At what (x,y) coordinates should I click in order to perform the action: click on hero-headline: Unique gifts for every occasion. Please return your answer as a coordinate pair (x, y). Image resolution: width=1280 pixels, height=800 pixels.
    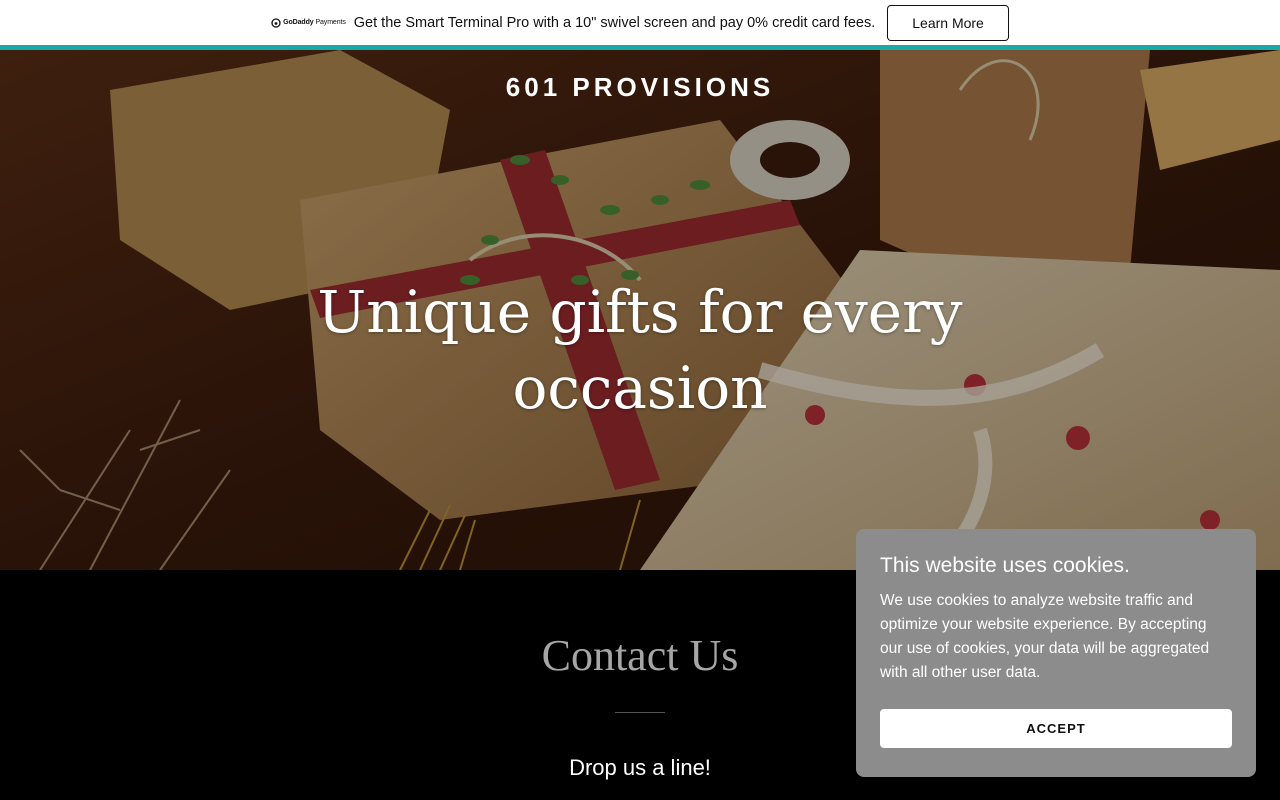
    Looking at the image, I should click on (640, 350).